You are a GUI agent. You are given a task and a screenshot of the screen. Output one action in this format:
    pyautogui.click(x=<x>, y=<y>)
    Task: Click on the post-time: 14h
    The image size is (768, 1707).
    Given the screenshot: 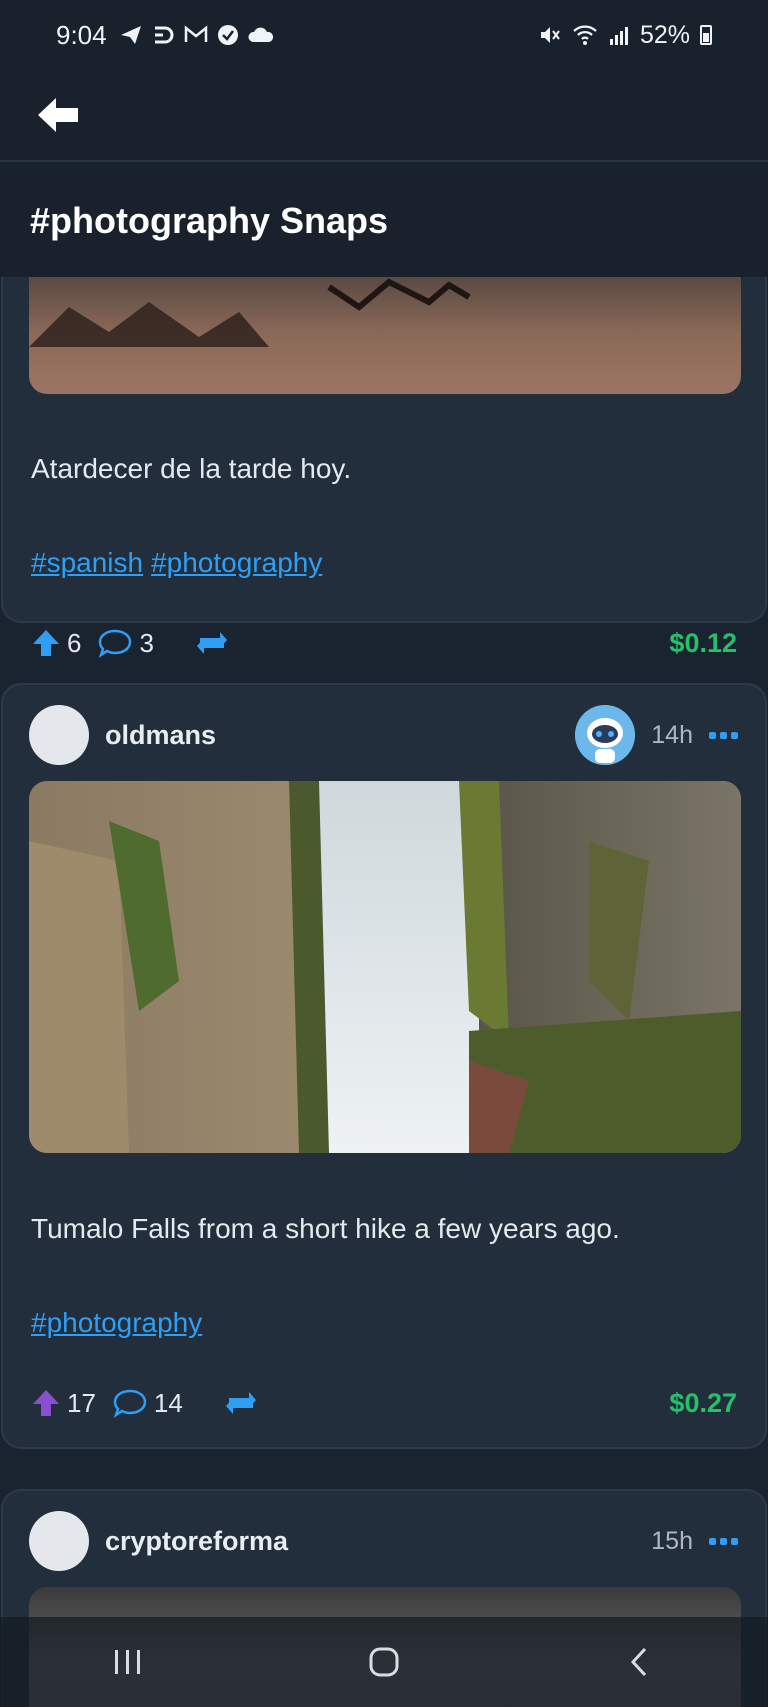 What is the action you would take?
    pyautogui.click(x=672, y=734)
    